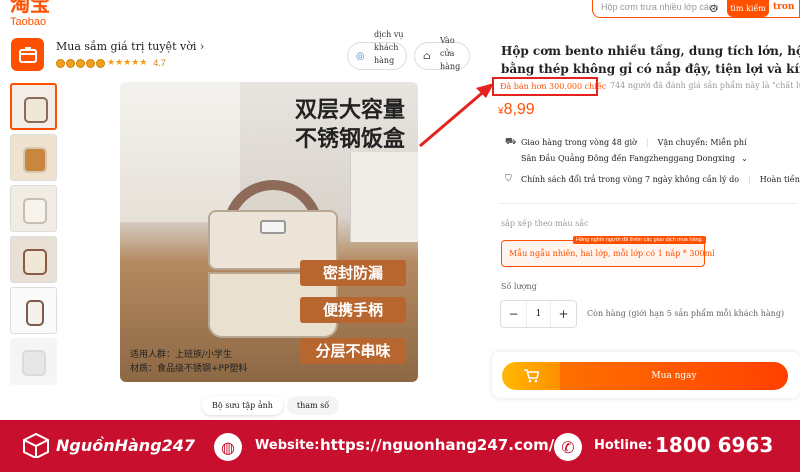  I want to click on store-icon, so click(27, 54).